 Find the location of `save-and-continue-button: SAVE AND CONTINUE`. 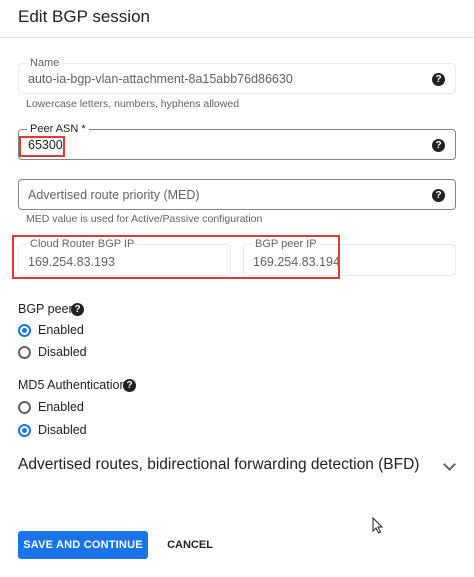

save-and-continue-button: SAVE AND CONTINUE is located at coordinates (83, 545).